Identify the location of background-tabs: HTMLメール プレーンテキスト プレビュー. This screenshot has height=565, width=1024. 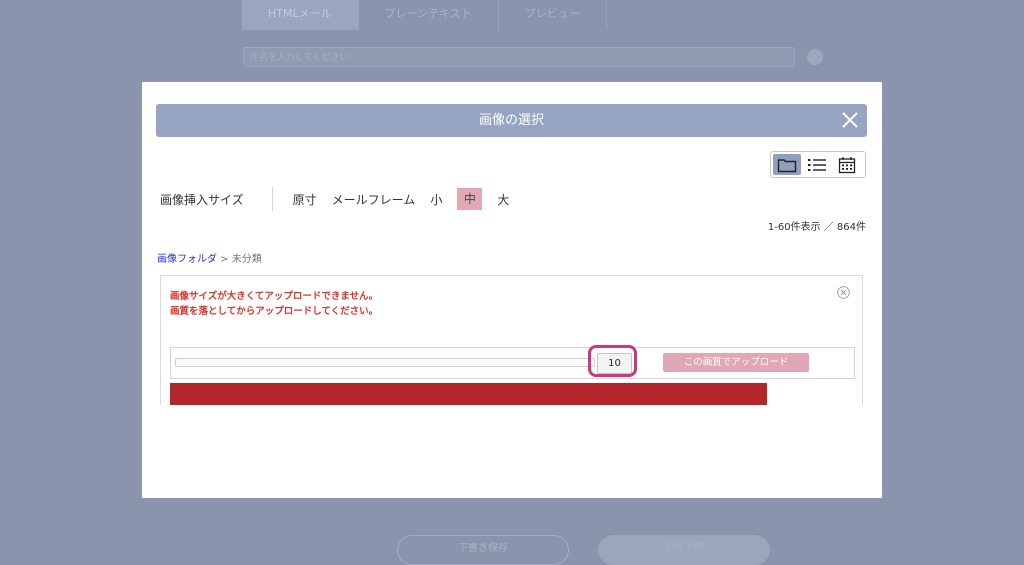
(424, 15).